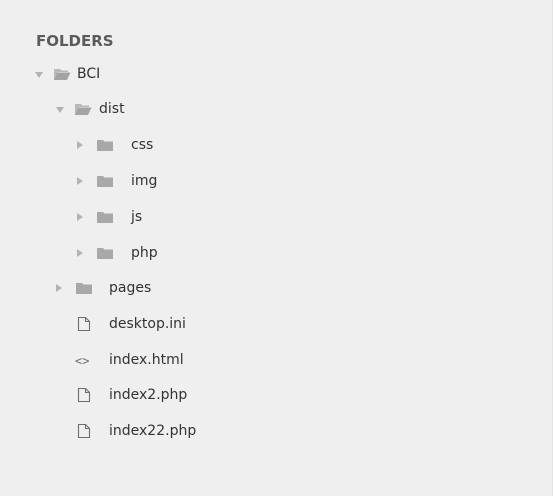  What do you see at coordinates (153, 431) in the screenshot?
I see `tree-item-label: index22.php` at bounding box center [153, 431].